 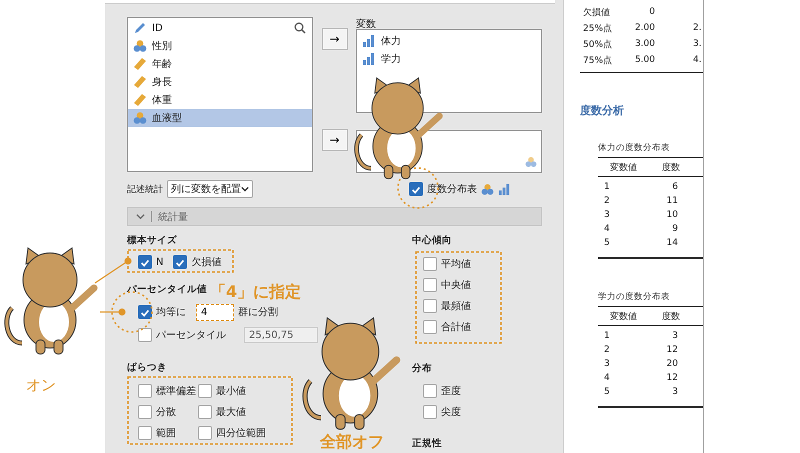 What do you see at coordinates (451, 391) in the screenshot?
I see `option-label: 歪度` at bounding box center [451, 391].